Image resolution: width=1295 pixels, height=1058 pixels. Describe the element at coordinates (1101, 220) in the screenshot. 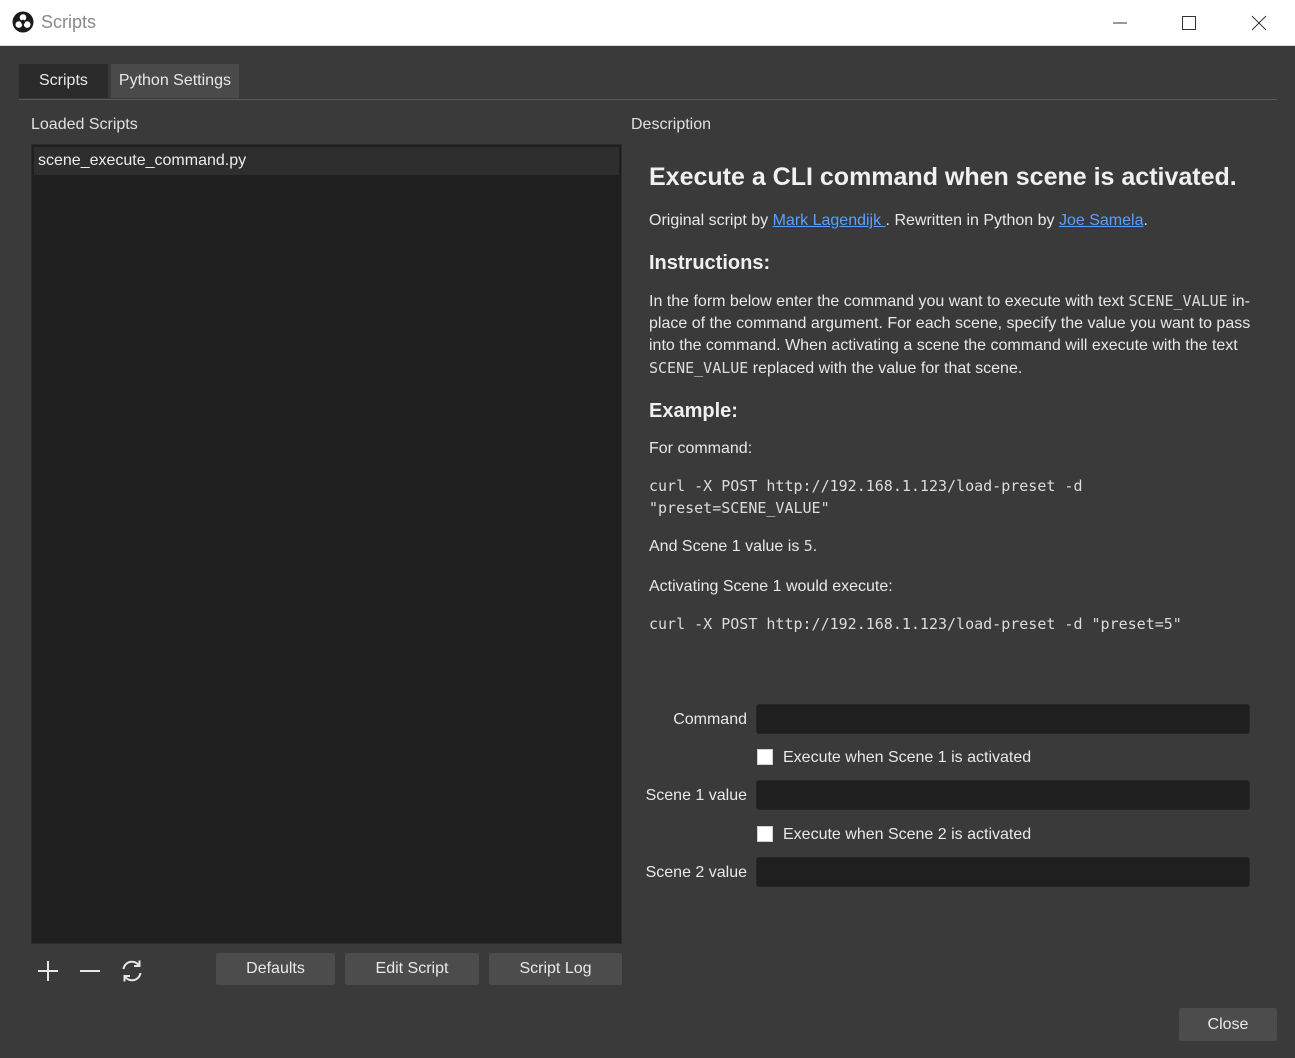

I see `author-link-joe: Joe Samela` at that location.